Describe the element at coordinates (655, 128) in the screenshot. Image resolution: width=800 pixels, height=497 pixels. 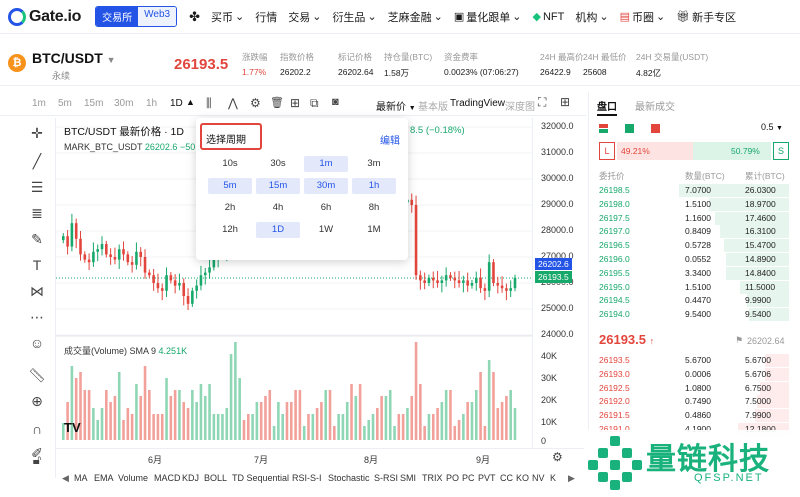
I see `view-asks-icon` at that location.